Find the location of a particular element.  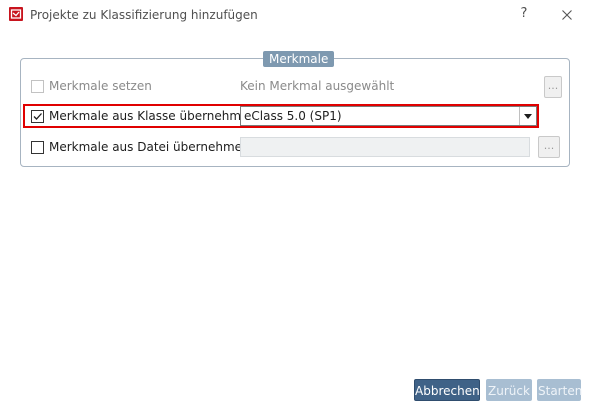

checkmark-icon is located at coordinates (37, 116).